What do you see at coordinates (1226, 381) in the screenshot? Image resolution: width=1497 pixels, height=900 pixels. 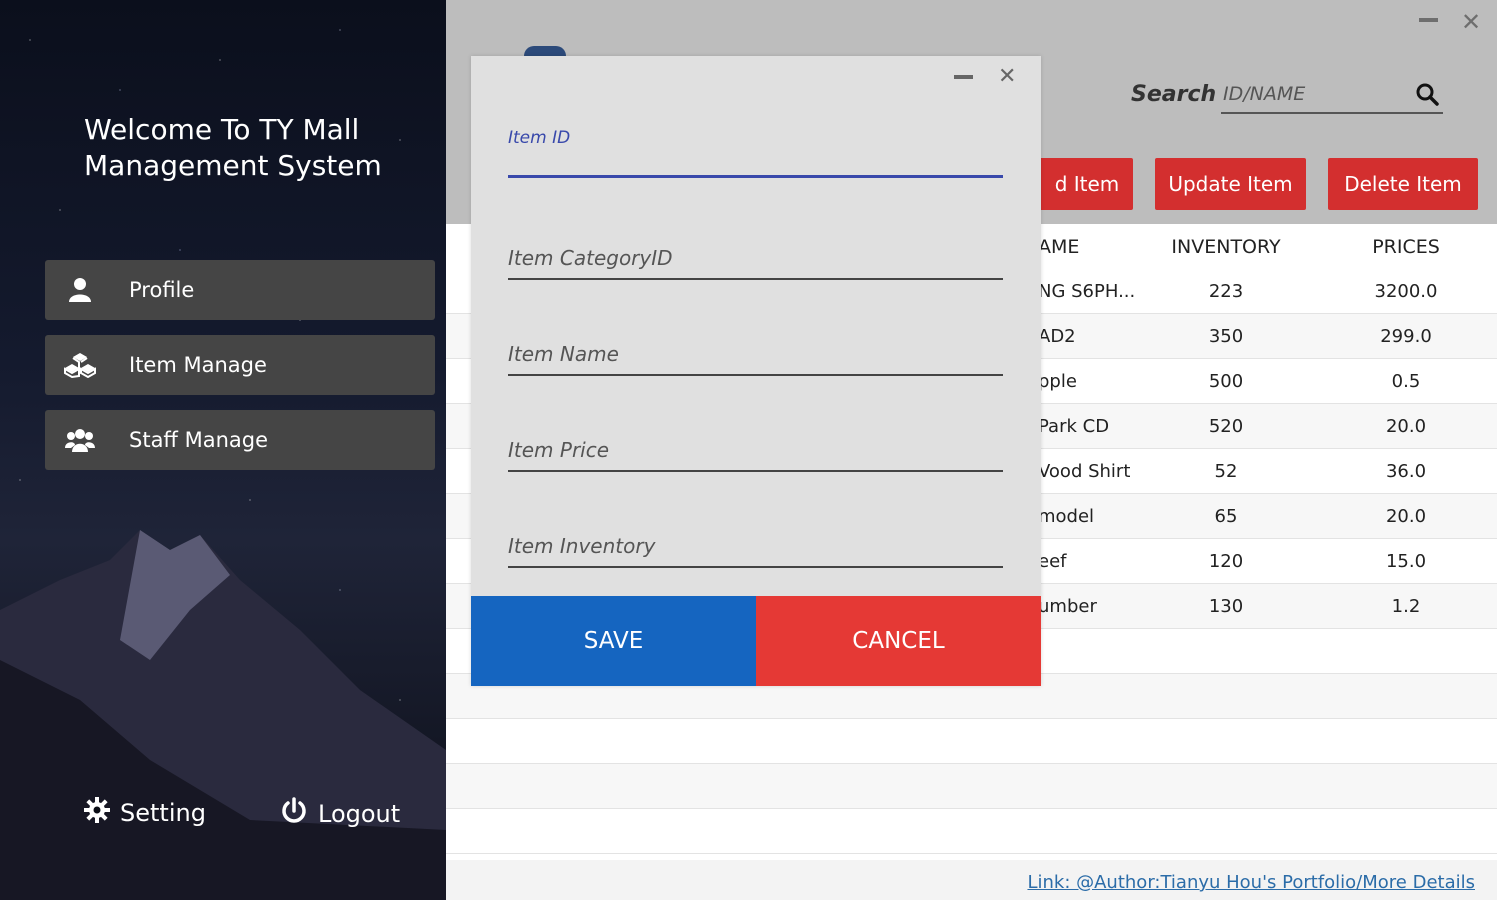 I see `cell-inventory: 500` at bounding box center [1226, 381].